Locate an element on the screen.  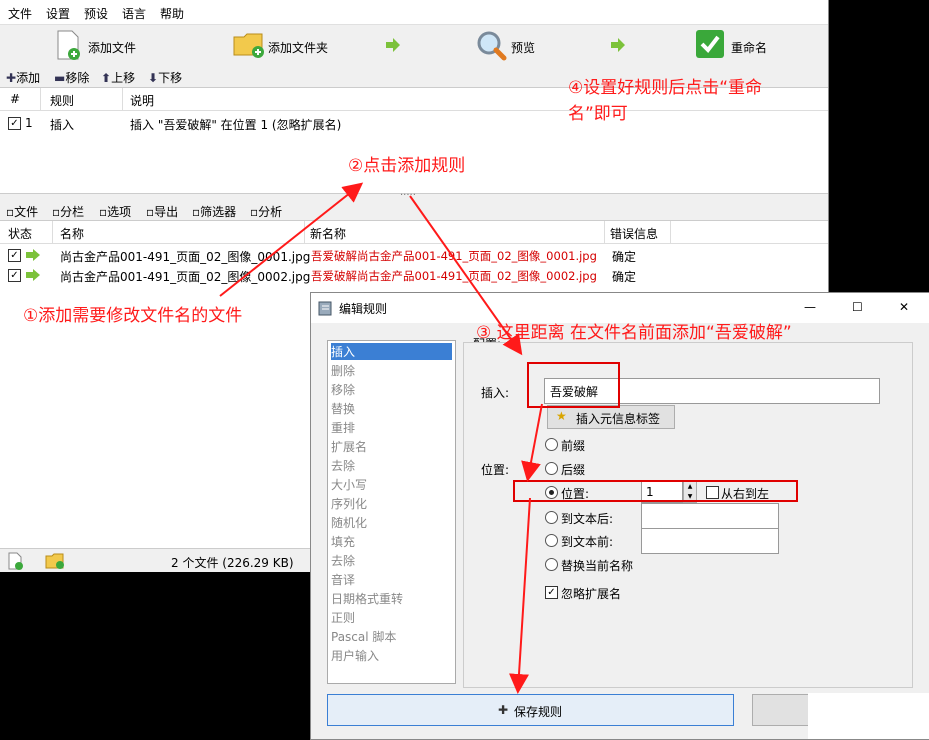
annotation-step3: ③ 这里距离 在文件名前面添加“吾爱破解” is located at coordinates (634, 333).